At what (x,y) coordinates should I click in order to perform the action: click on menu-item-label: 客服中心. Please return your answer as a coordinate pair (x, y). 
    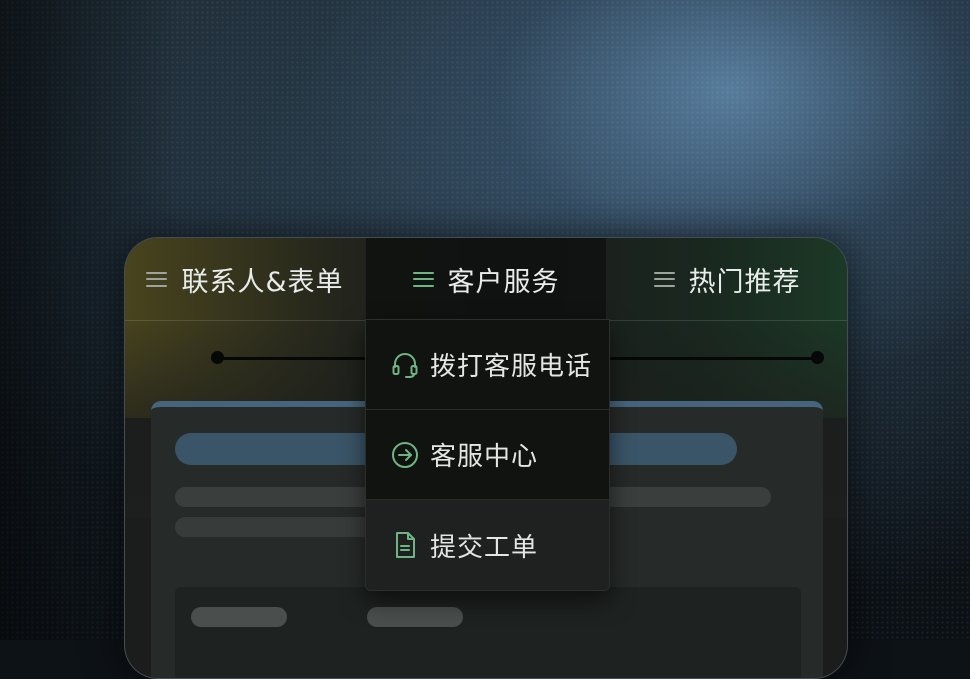
    Looking at the image, I should click on (484, 457).